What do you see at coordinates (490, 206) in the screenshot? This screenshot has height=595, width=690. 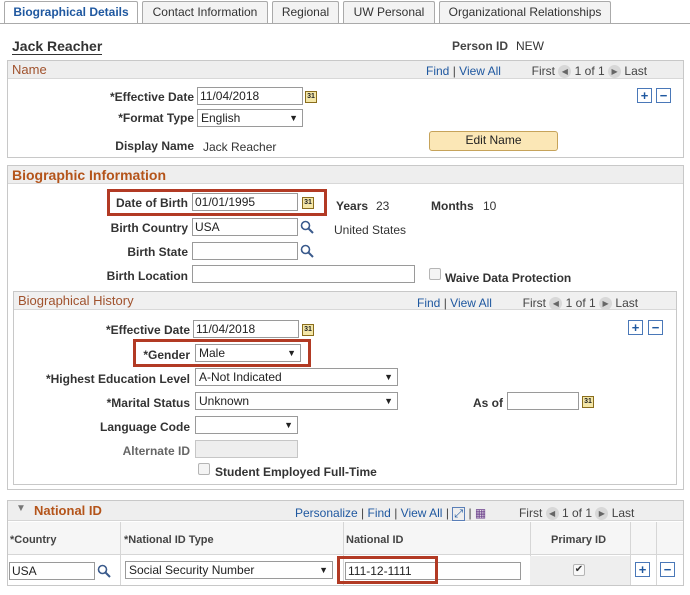 I see `months-value: 10` at bounding box center [490, 206].